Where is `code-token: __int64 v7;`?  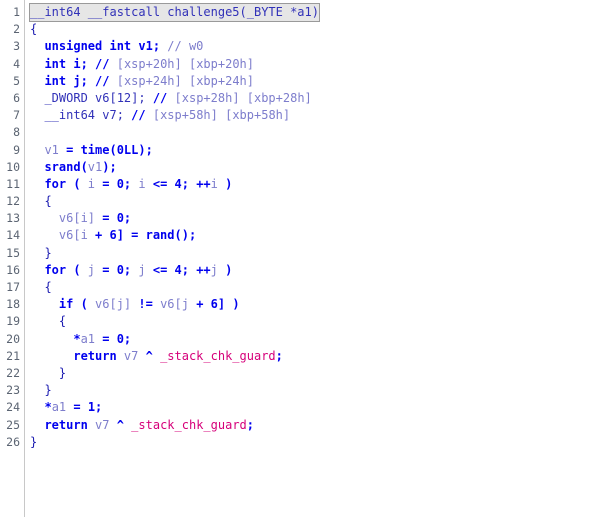 code-token: __int64 v7; is located at coordinates (81, 115).